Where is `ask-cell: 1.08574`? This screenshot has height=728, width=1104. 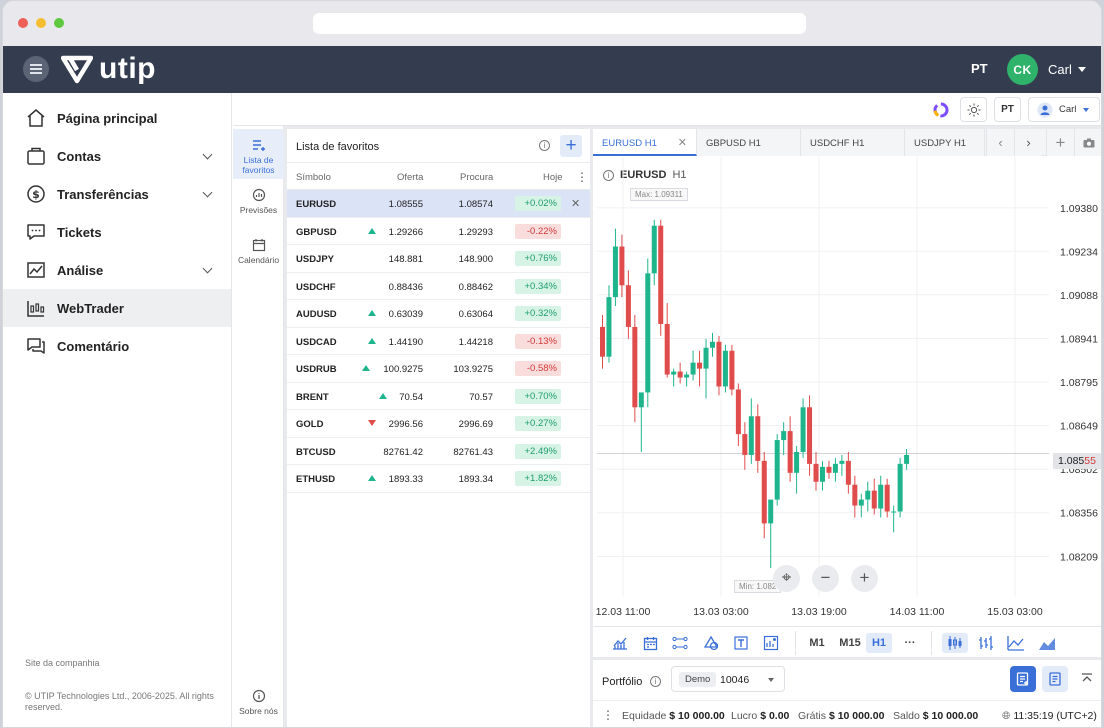 ask-cell: 1.08574 is located at coordinates (476, 204).